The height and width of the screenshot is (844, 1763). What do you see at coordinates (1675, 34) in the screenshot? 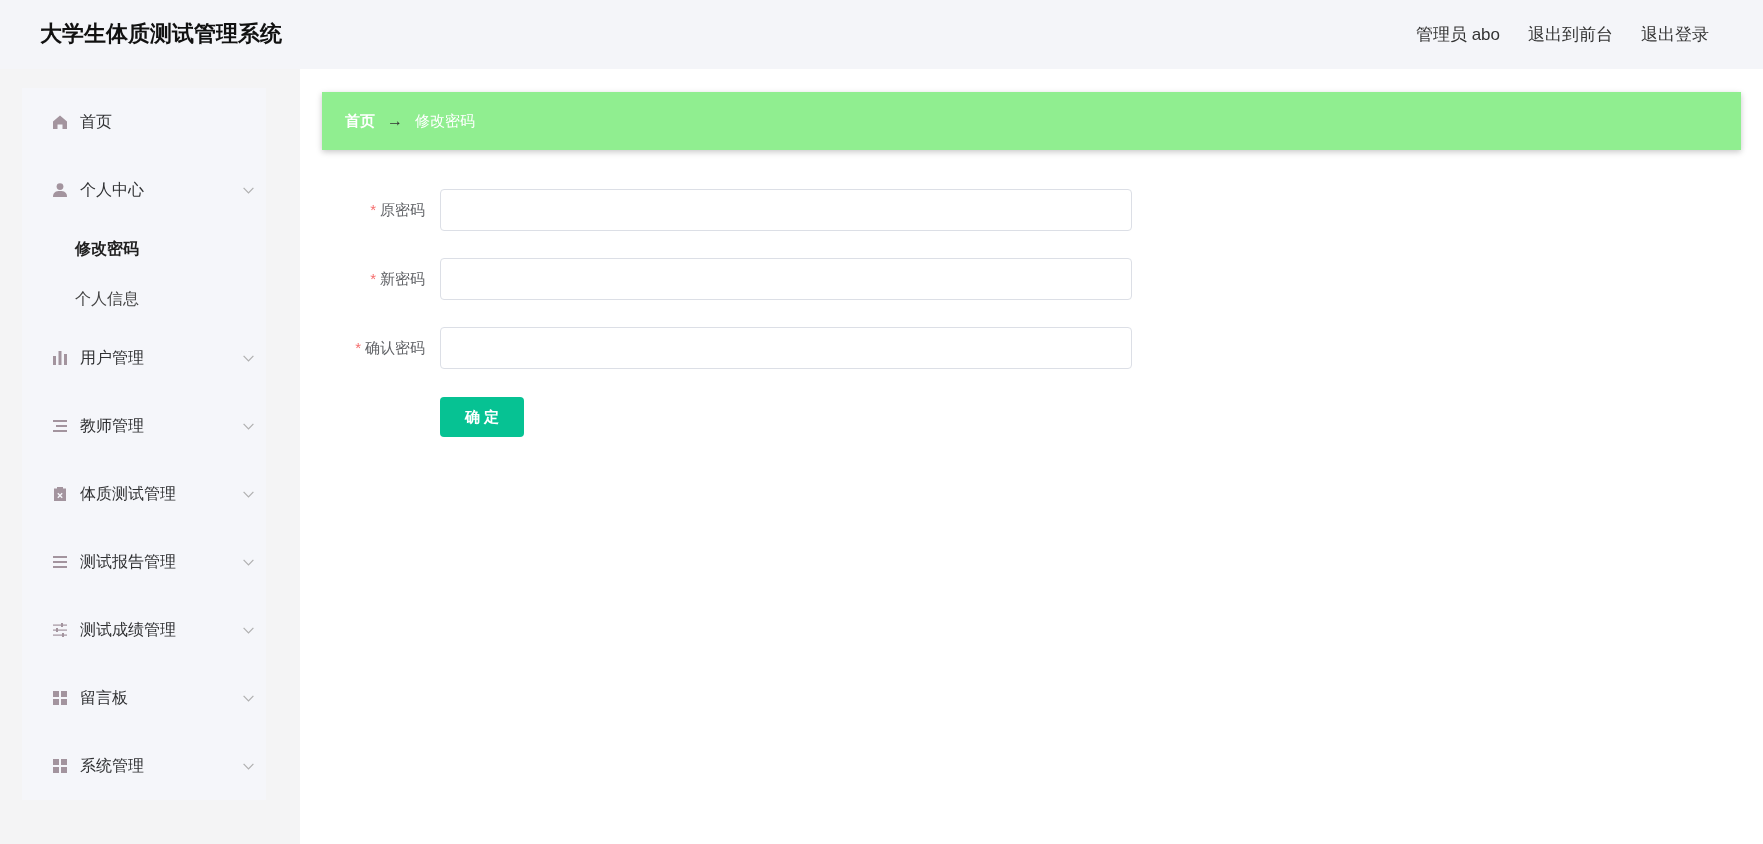
I see `header-link: 退出登录` at bounding box center [1675, 34].